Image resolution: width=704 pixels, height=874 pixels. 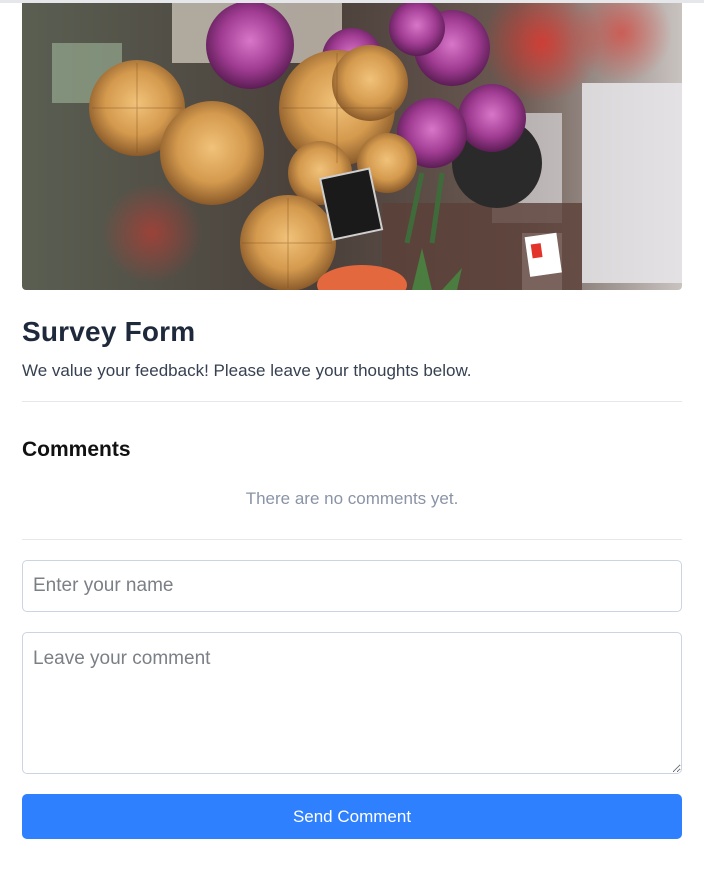 What do you see at coordinates (109, 331) in the screenshot?
I see `page-title: Survey Form` at bounding box center [109, 331].